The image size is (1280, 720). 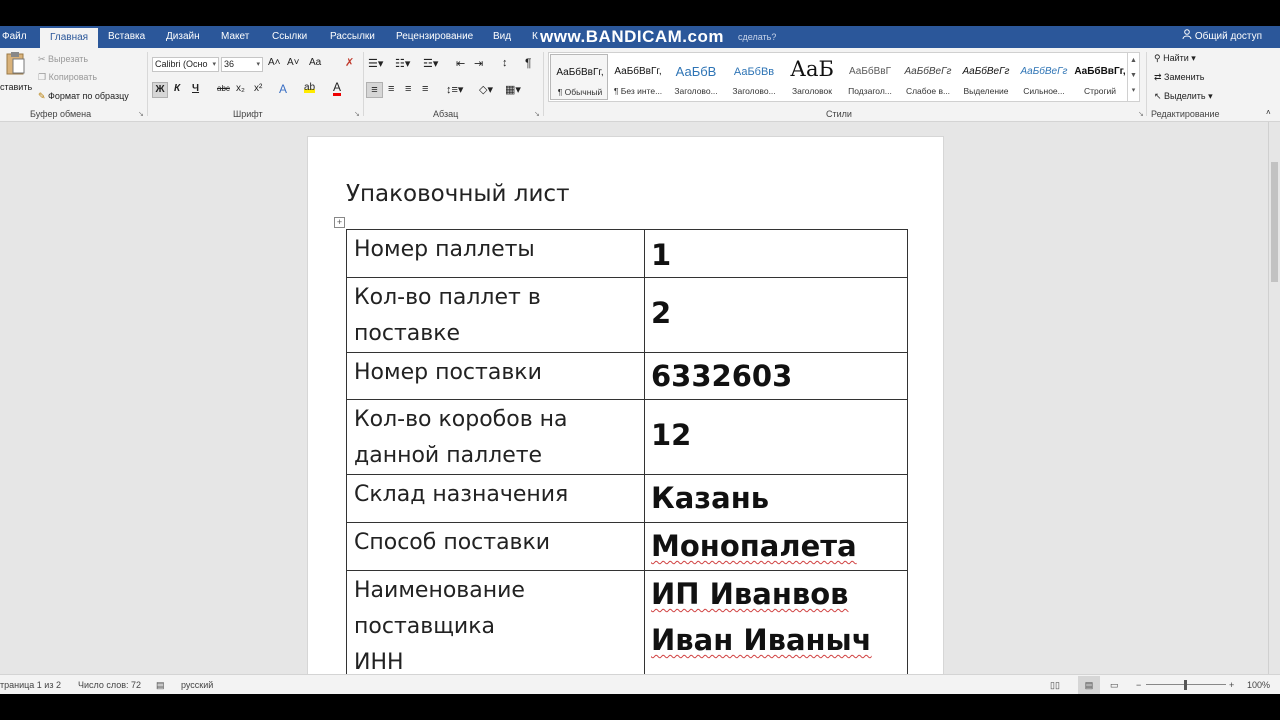 I want to click on paragraph-launcher-icon: ↘, so click(x=537, y=114).